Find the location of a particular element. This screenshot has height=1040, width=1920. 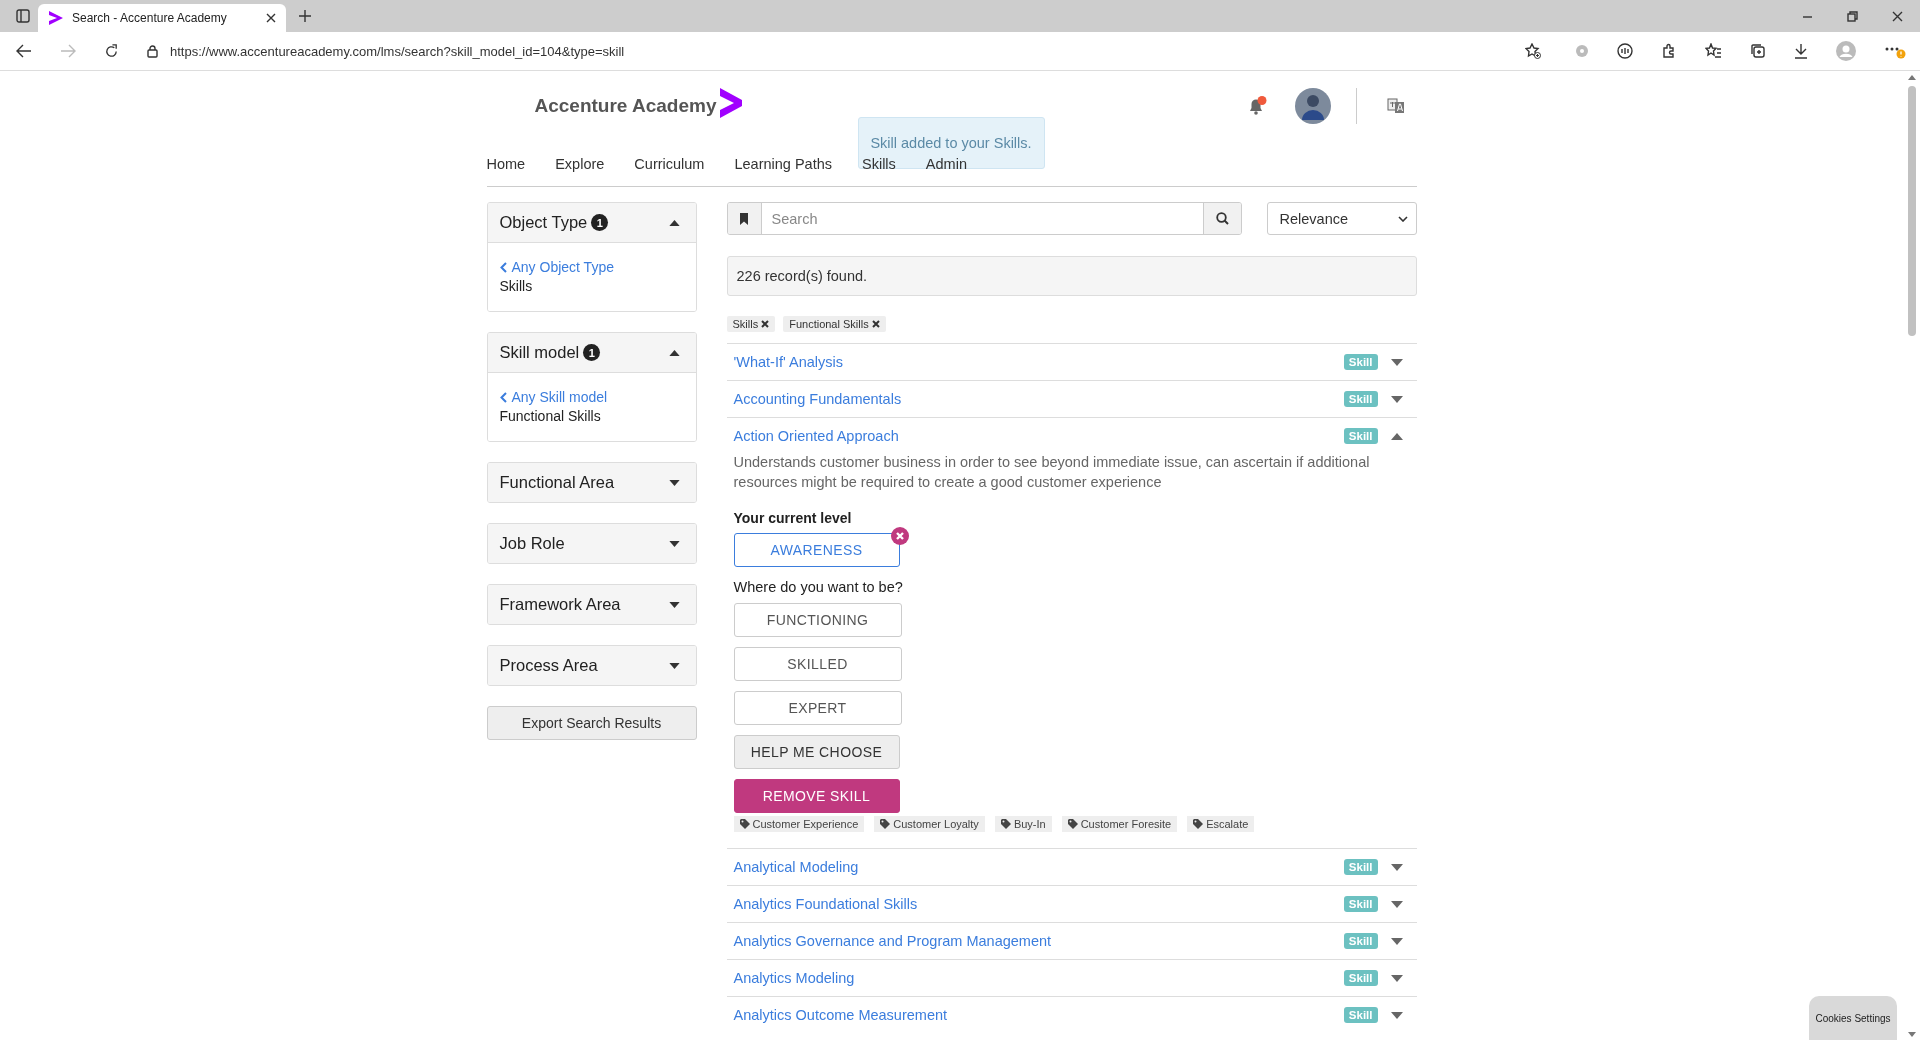

nav-link: Home is located at coordinates (506, 163).